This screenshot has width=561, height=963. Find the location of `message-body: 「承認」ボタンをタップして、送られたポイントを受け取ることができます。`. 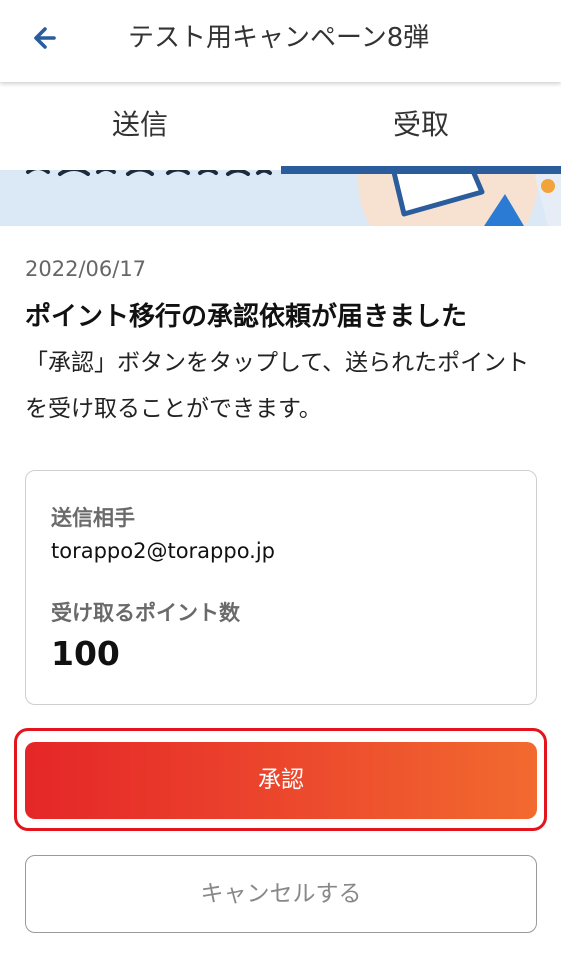

message-body: 「承認」ボタンをタップして、送られたポイントを受け取ることができます。 is located at coordinates (277, 386).